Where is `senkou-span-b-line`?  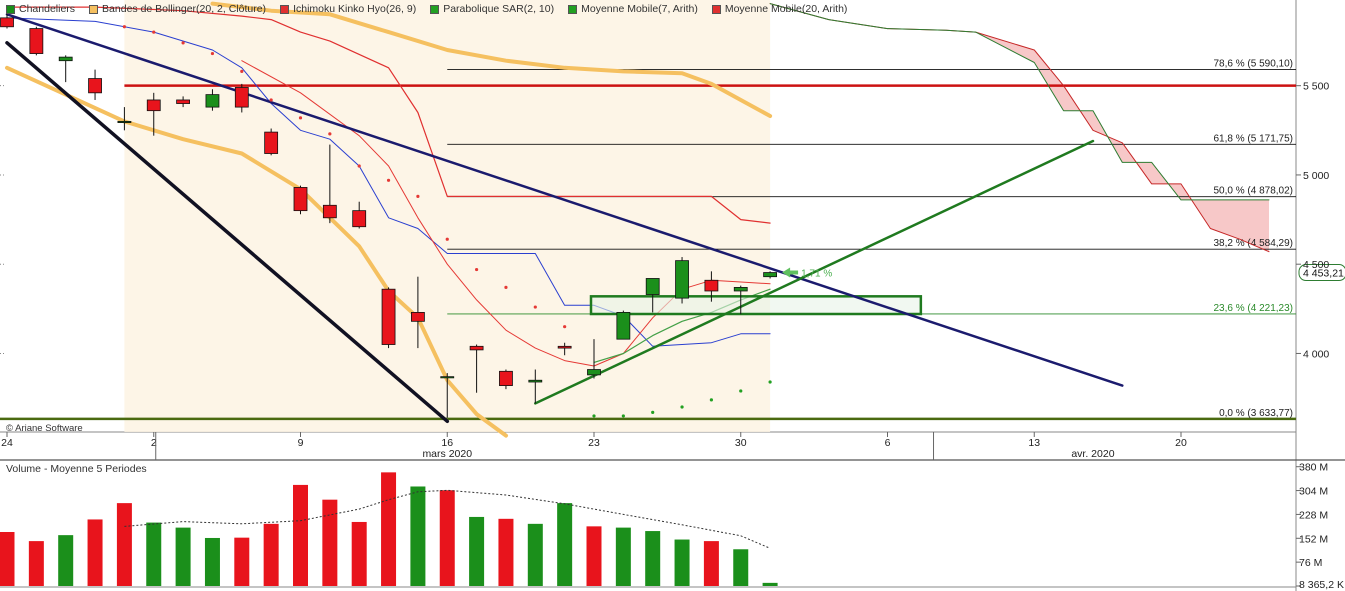
senkou-span-b-line is located at coordinates (1019, 102).